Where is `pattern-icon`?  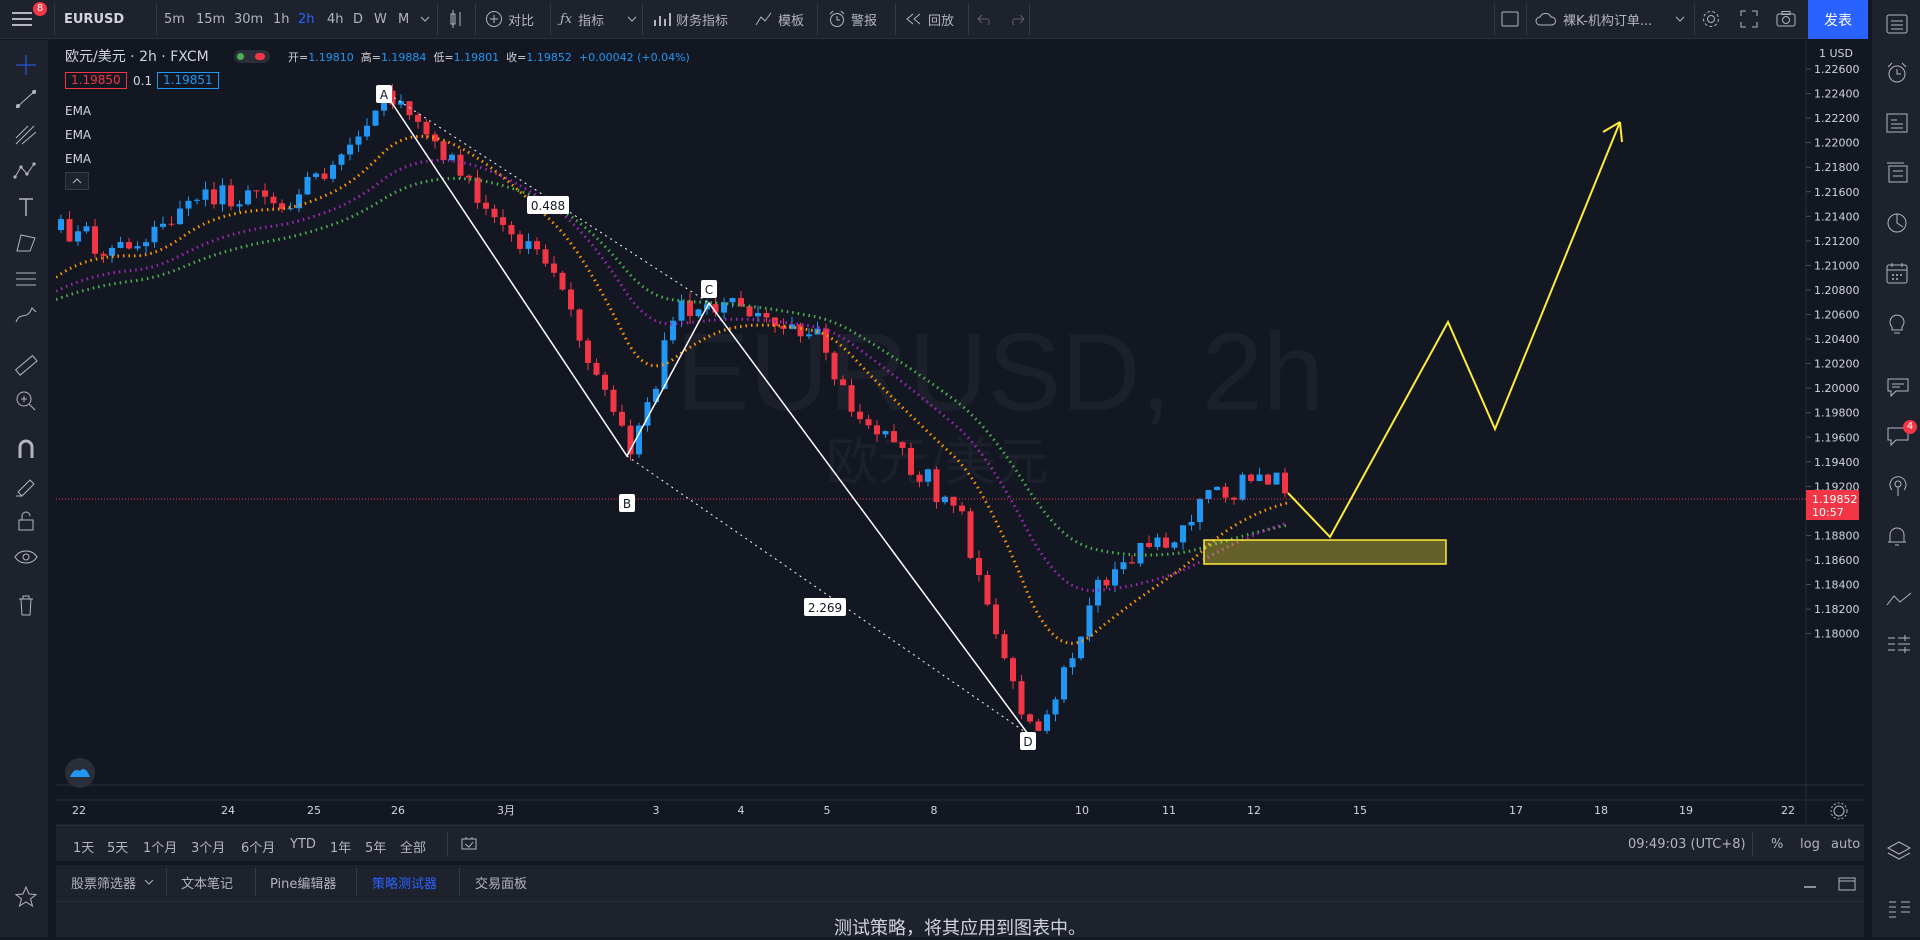
pattern-icon is located at coordinates (26, 171).